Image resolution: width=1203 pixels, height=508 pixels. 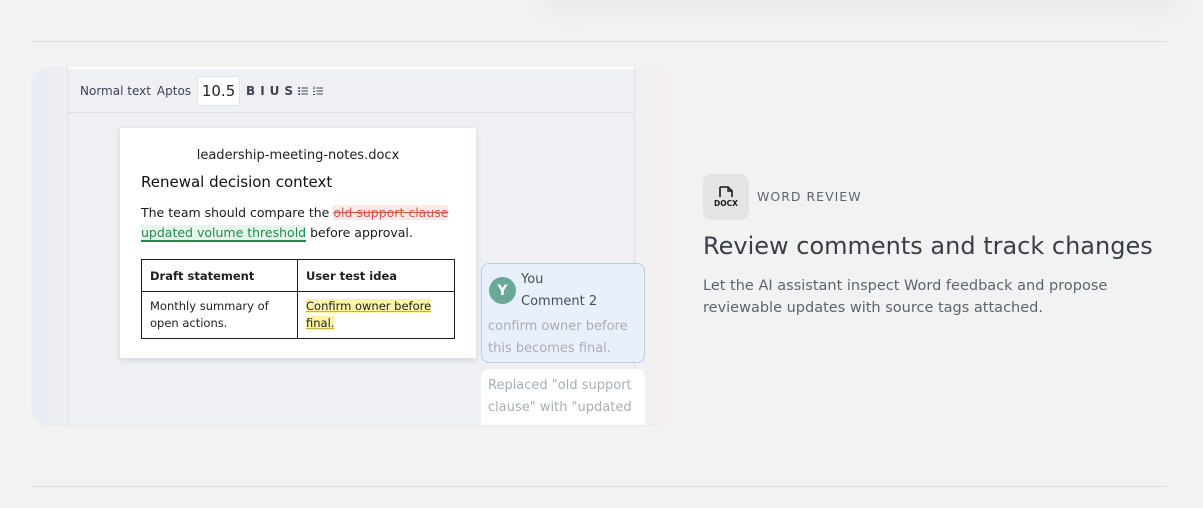 What do you see at coordinates (361, 232) in the screenshot?
I see `paragraph-suffix: before approval.` at bounding box center [361, 232].